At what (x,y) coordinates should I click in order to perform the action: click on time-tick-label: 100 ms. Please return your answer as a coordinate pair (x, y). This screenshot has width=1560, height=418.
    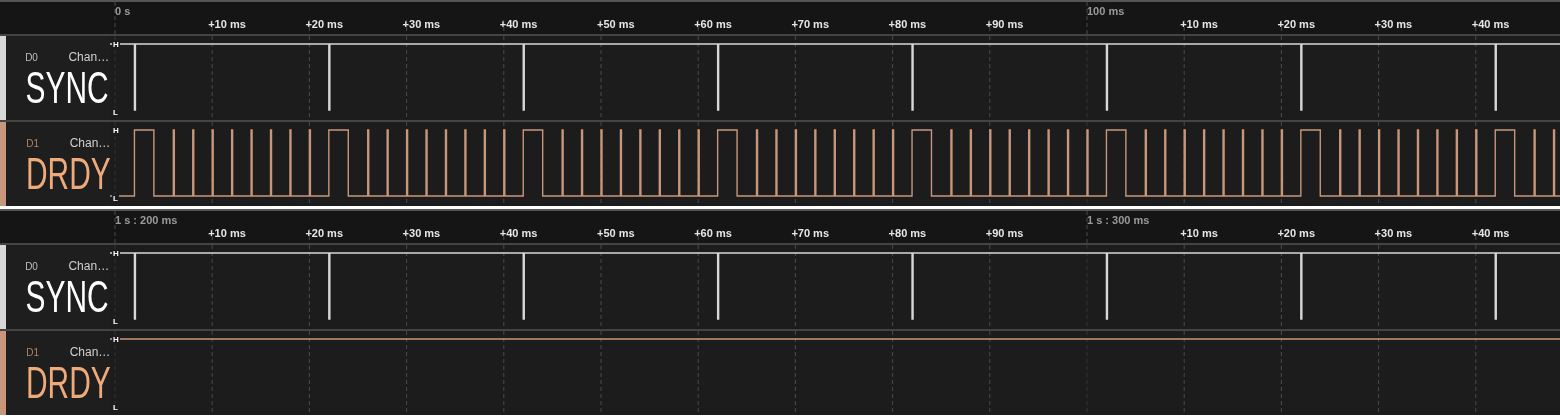
    Looking at the image, I should click on (1106, 11).